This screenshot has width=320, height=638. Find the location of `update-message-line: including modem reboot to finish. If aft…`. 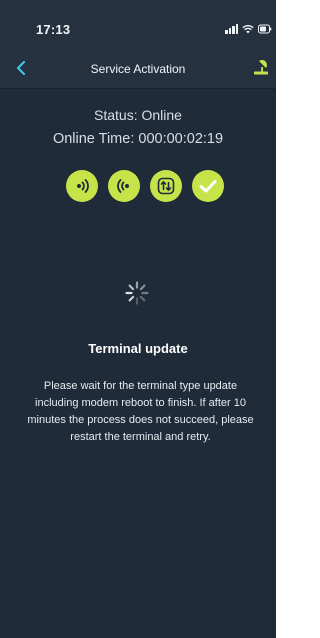

update-message-line: including modem reboot to finish. If aft… is located at coordinates (140, 403).